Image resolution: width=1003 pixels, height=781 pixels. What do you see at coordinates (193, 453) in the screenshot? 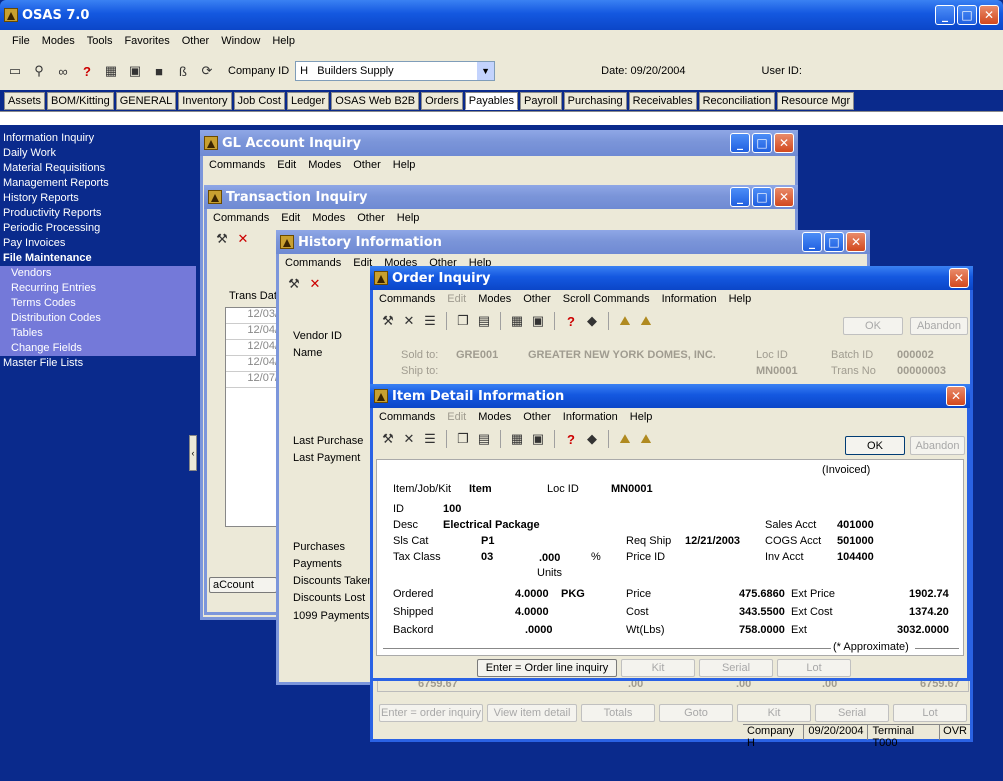
I see `nav-collapse-handle: ‹` at bounding box center [193, 453].